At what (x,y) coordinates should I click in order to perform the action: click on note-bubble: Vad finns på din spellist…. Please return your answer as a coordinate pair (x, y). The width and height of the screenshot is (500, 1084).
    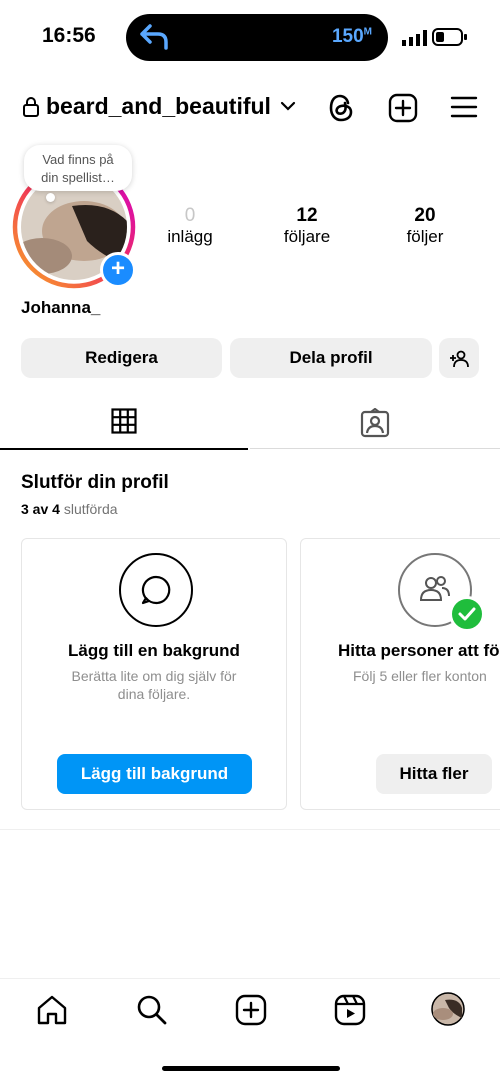
    Looking at the image, I should click on (78, 168).